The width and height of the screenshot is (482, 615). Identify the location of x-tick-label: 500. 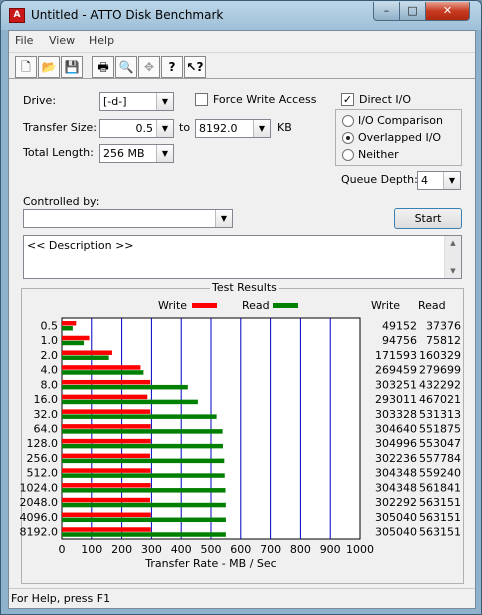
(211, 549).